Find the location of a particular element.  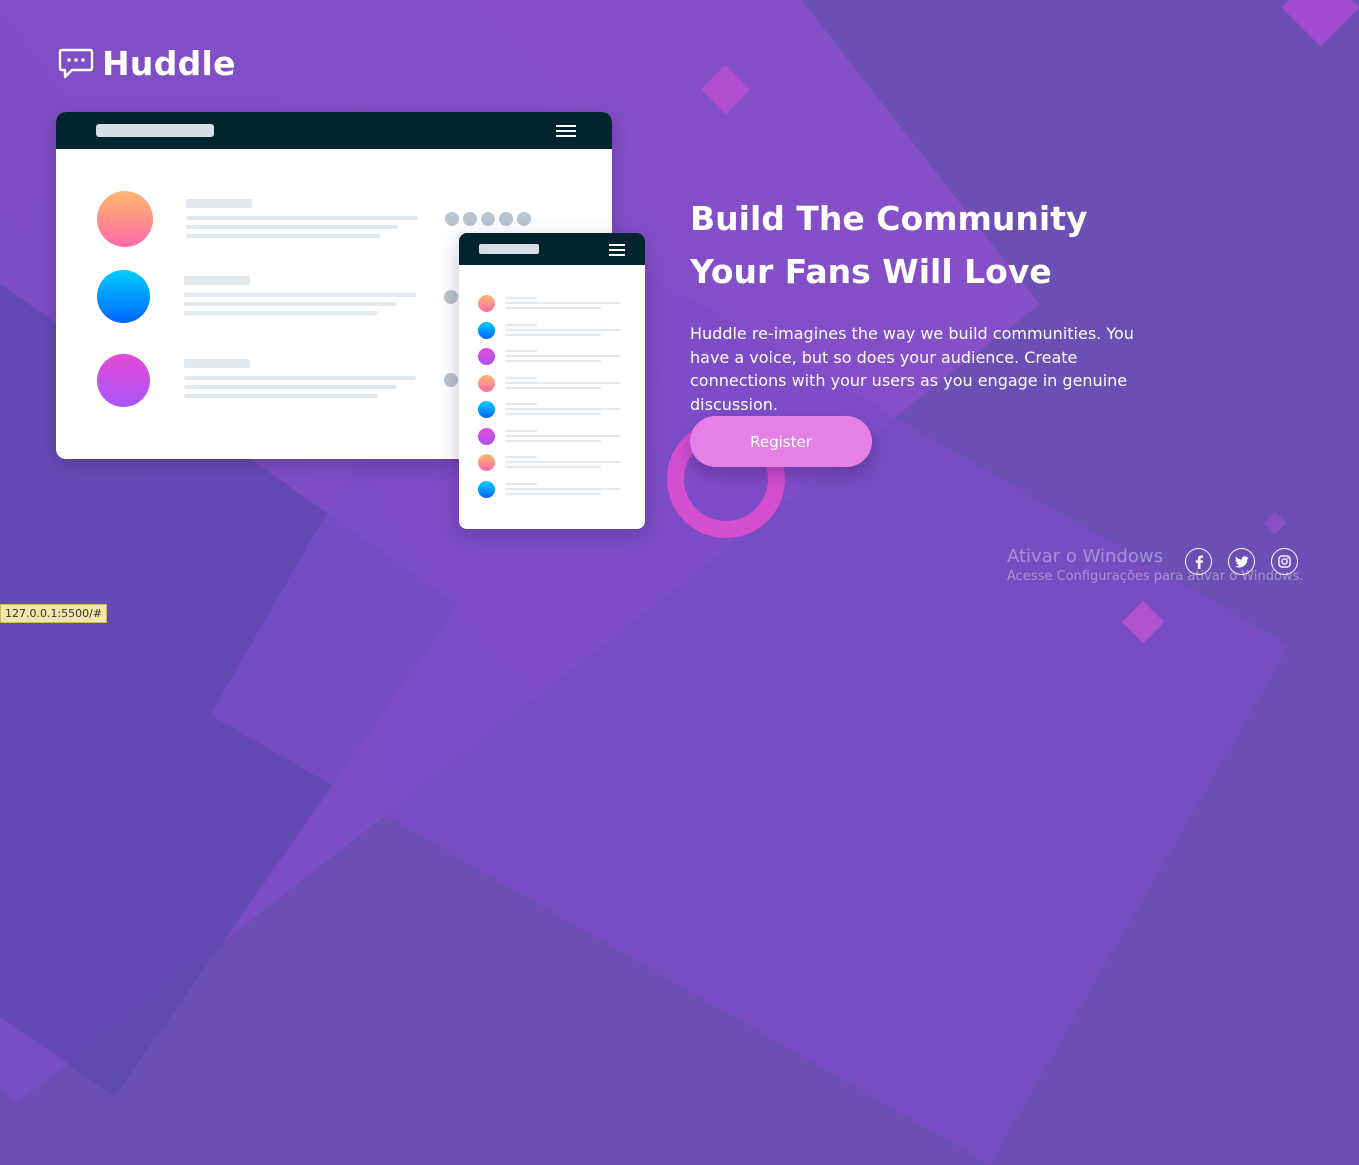

instagram-icon is located at coordinates (1284, 561).